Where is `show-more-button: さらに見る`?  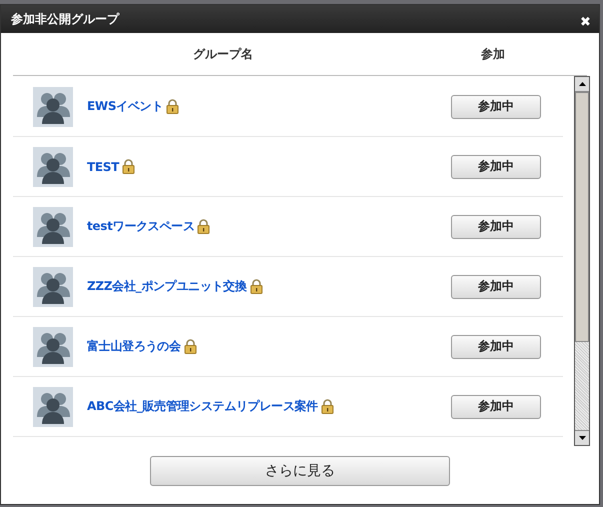
show-more-button: さらに見る is located at coordinates (300, 471).